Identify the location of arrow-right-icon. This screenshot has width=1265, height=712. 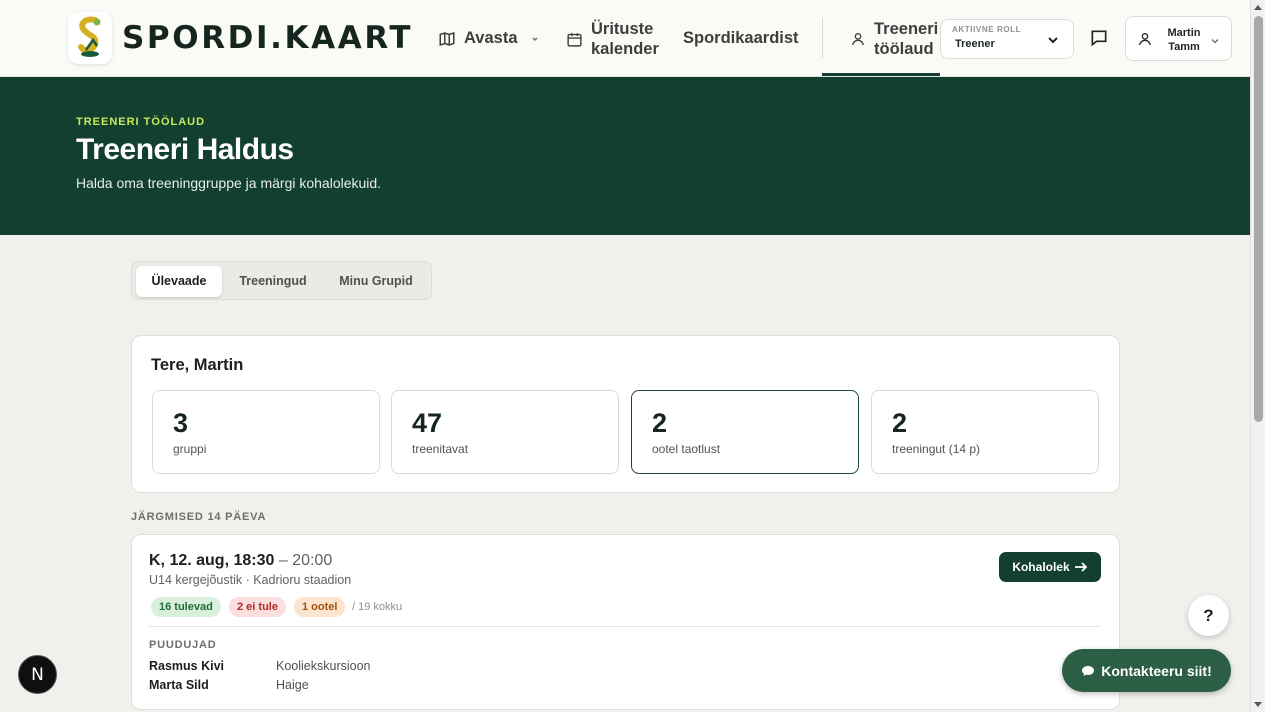
(1080, 567).